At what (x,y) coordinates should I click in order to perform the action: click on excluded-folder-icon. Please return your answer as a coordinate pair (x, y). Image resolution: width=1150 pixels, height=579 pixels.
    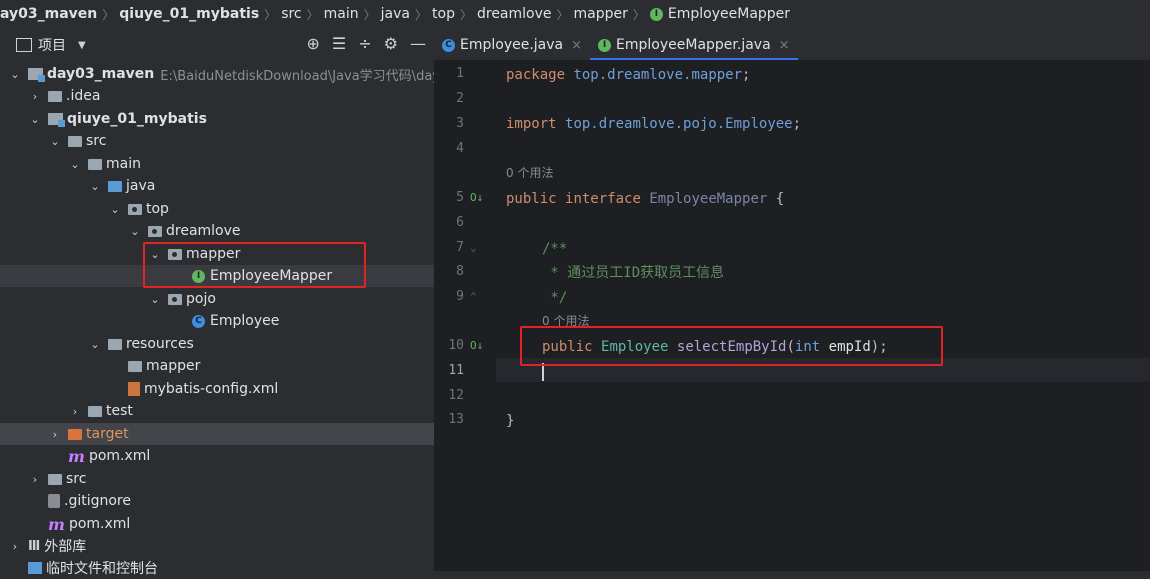
    Looking at the image, I should click on (75, 434).